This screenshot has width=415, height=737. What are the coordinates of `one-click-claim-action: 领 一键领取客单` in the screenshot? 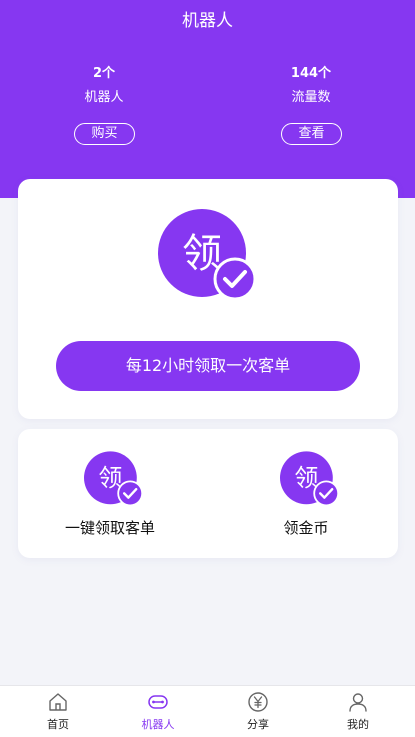 It's located at (110, 497).